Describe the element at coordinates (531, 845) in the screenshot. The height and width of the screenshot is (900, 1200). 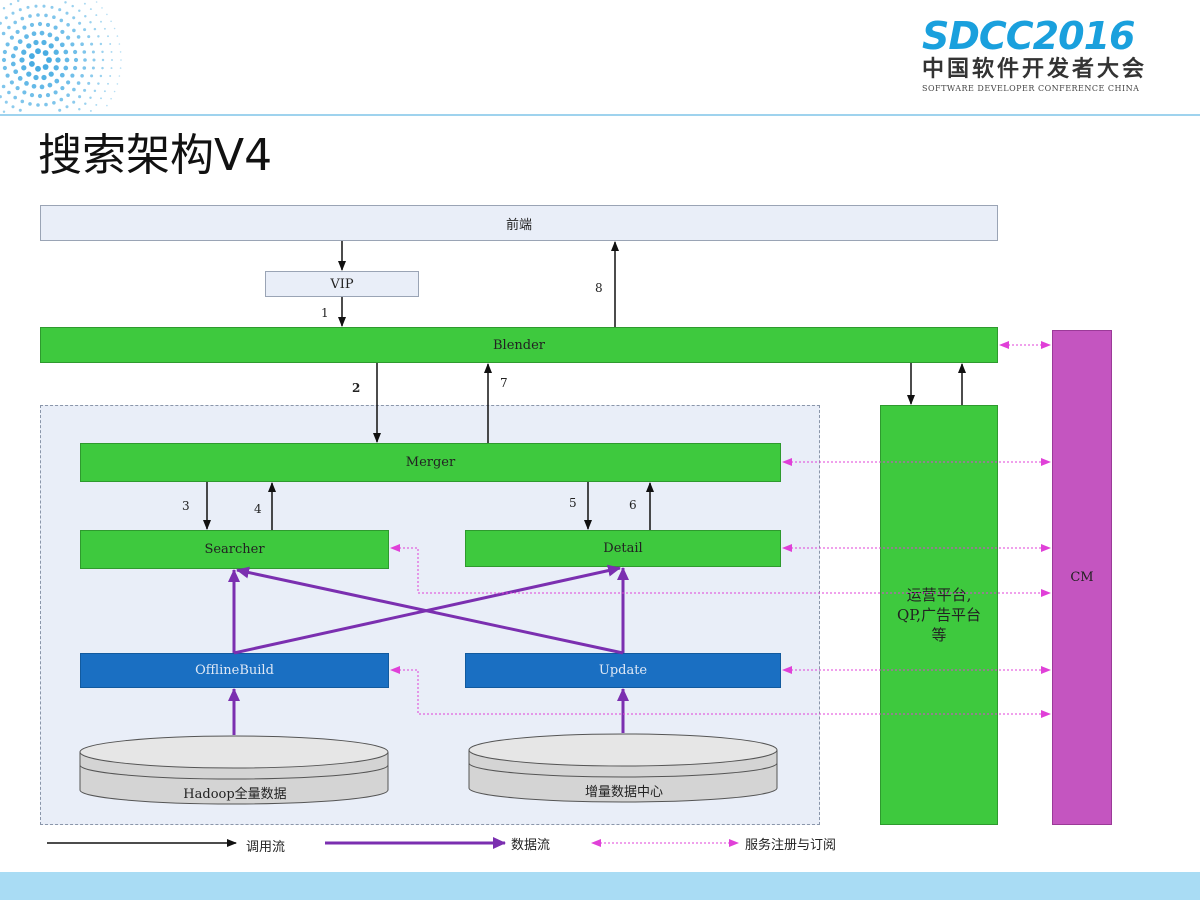
I see `legend-data-flow-label: 数据流` at that location.